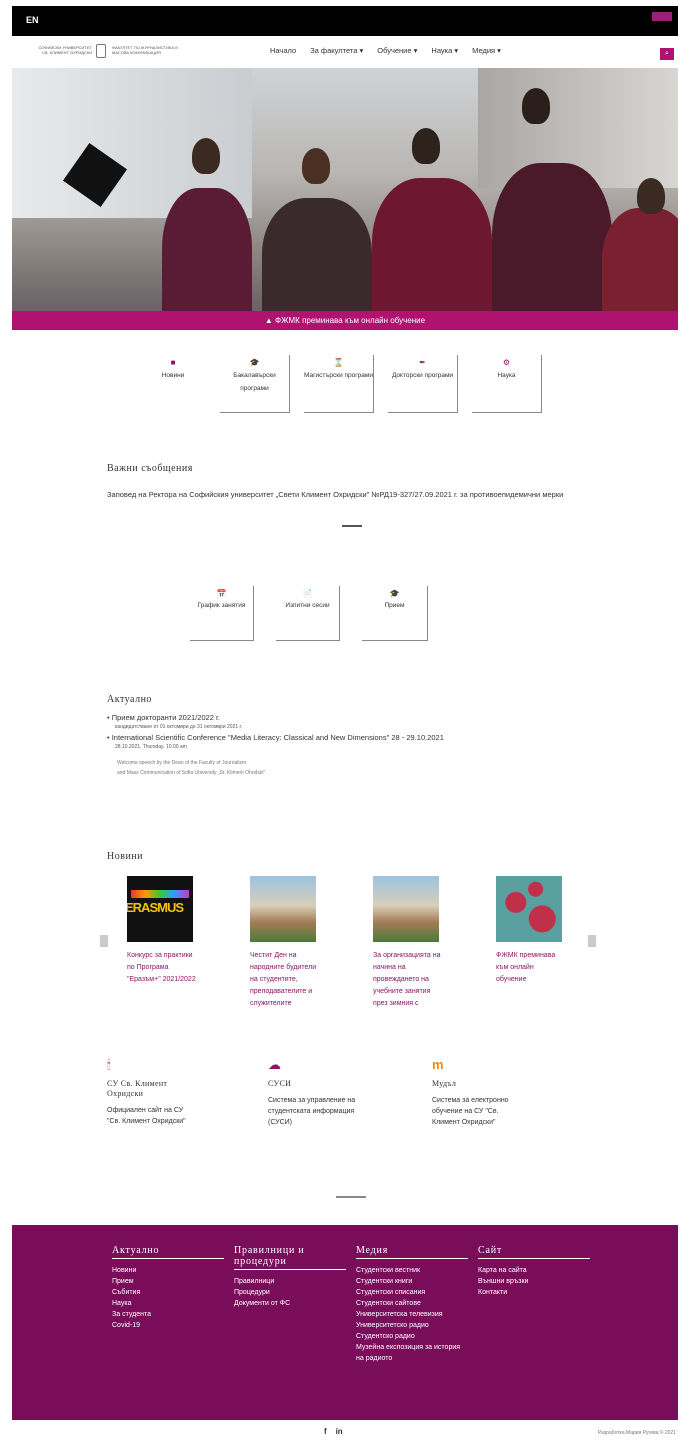  I want to click on quick-link-label: Новини, so click(173, 375).